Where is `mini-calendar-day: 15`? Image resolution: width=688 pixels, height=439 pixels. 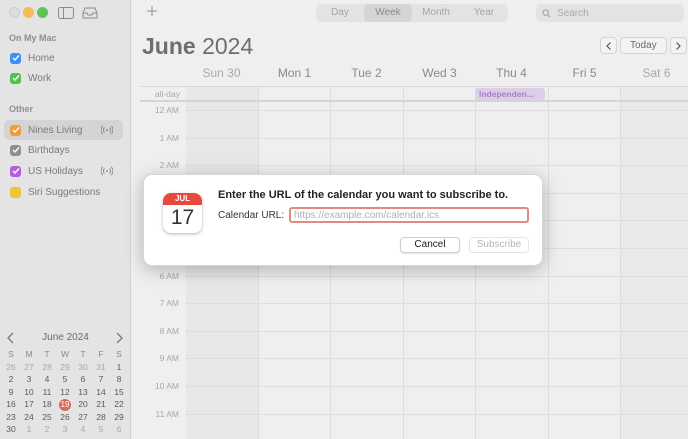
mini-calendar-day: 15 is located at coordinates (119, 392).